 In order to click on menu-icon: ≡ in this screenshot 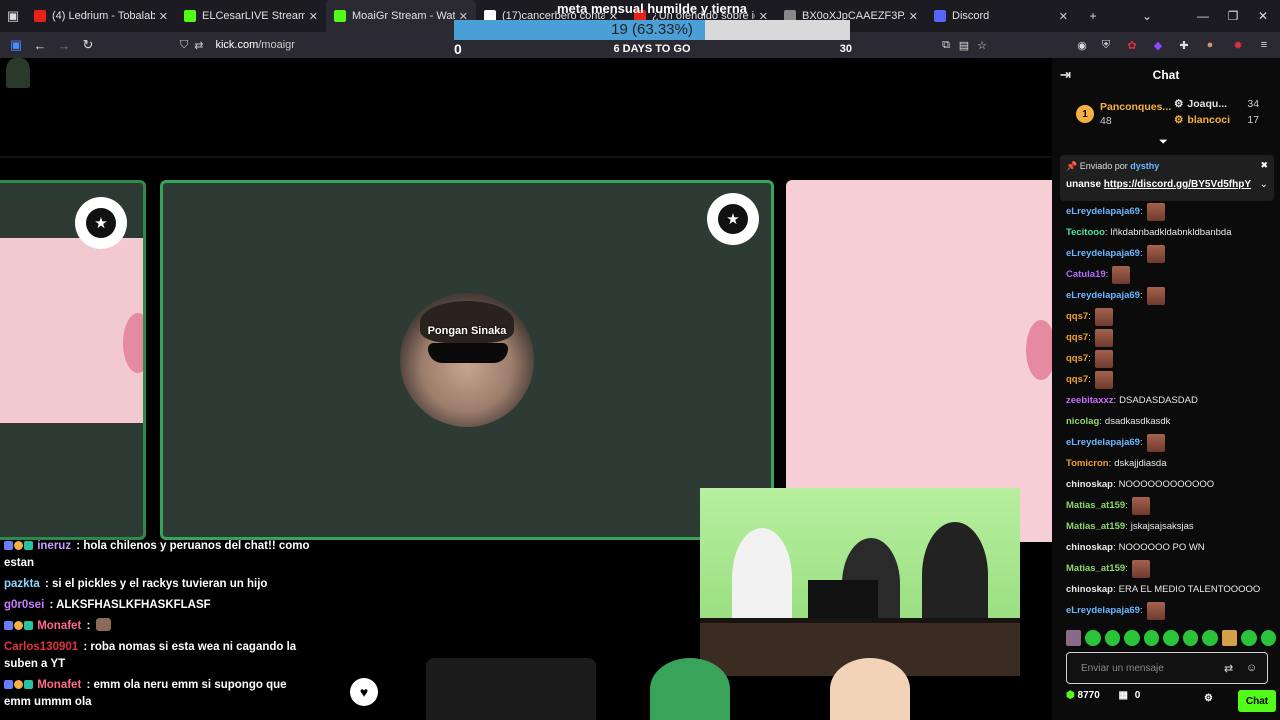, I will do `click(1264, 45)`.